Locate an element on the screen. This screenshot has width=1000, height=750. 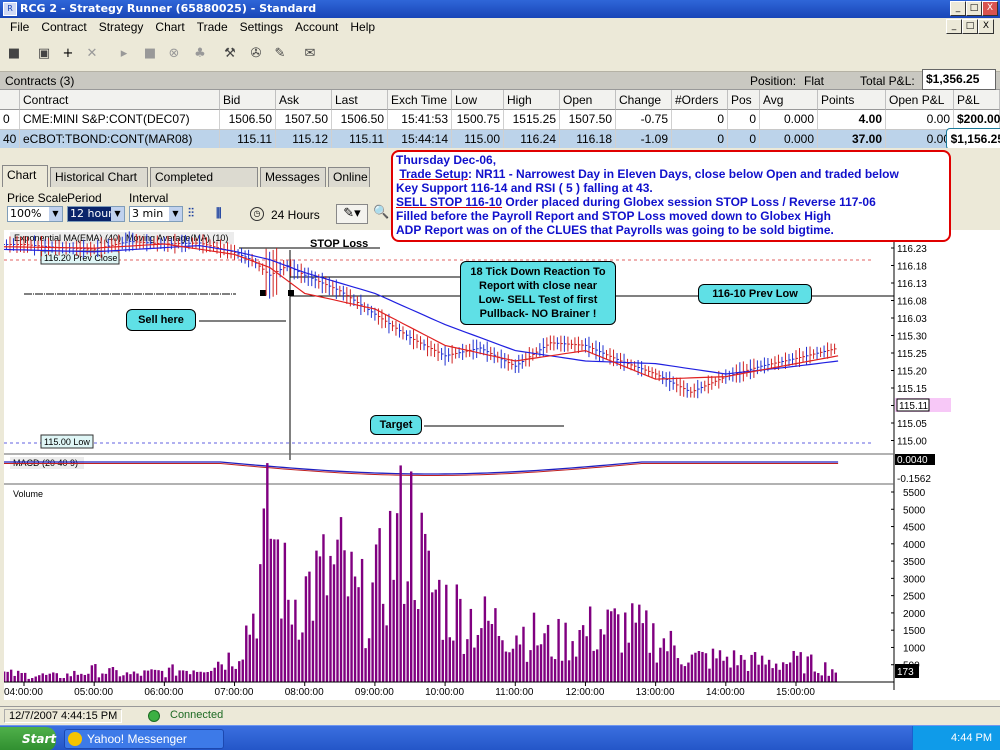
tab-completed-orders: Completed Orders is located at coordinates (204, 184).